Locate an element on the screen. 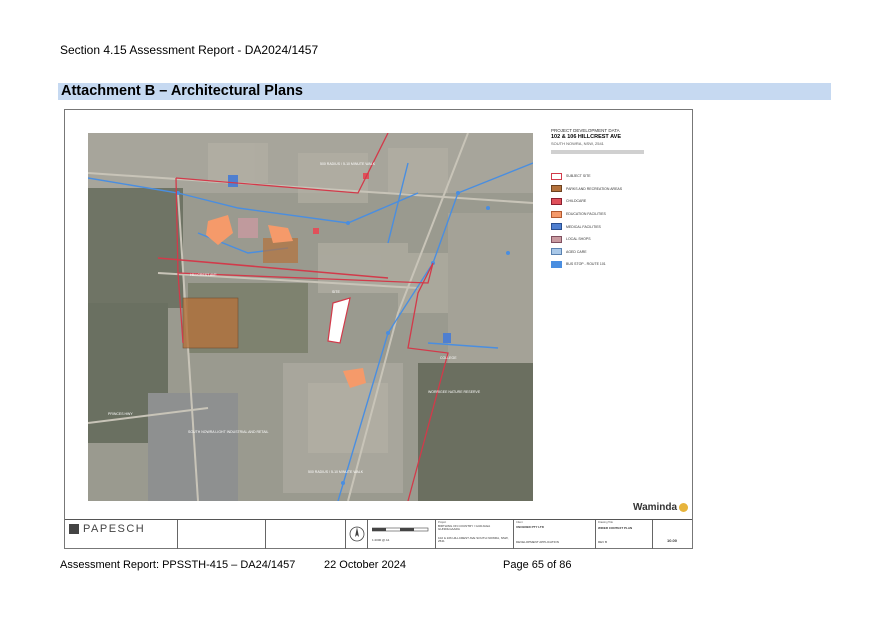 This screenshot has height=628, width=889. waminda-logo: Waminda is located at coordinates (661, 507).